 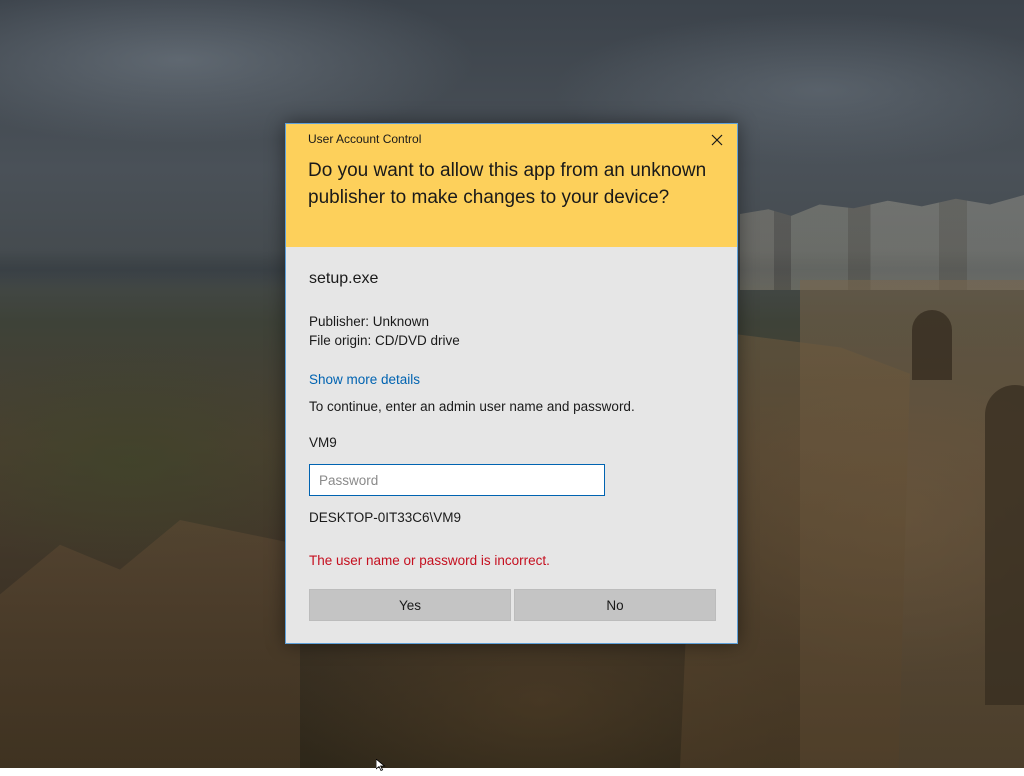 What do you see at coordinates (457, 480) in the screenshot?
I see `password-input` at bounding box center [457, 480].